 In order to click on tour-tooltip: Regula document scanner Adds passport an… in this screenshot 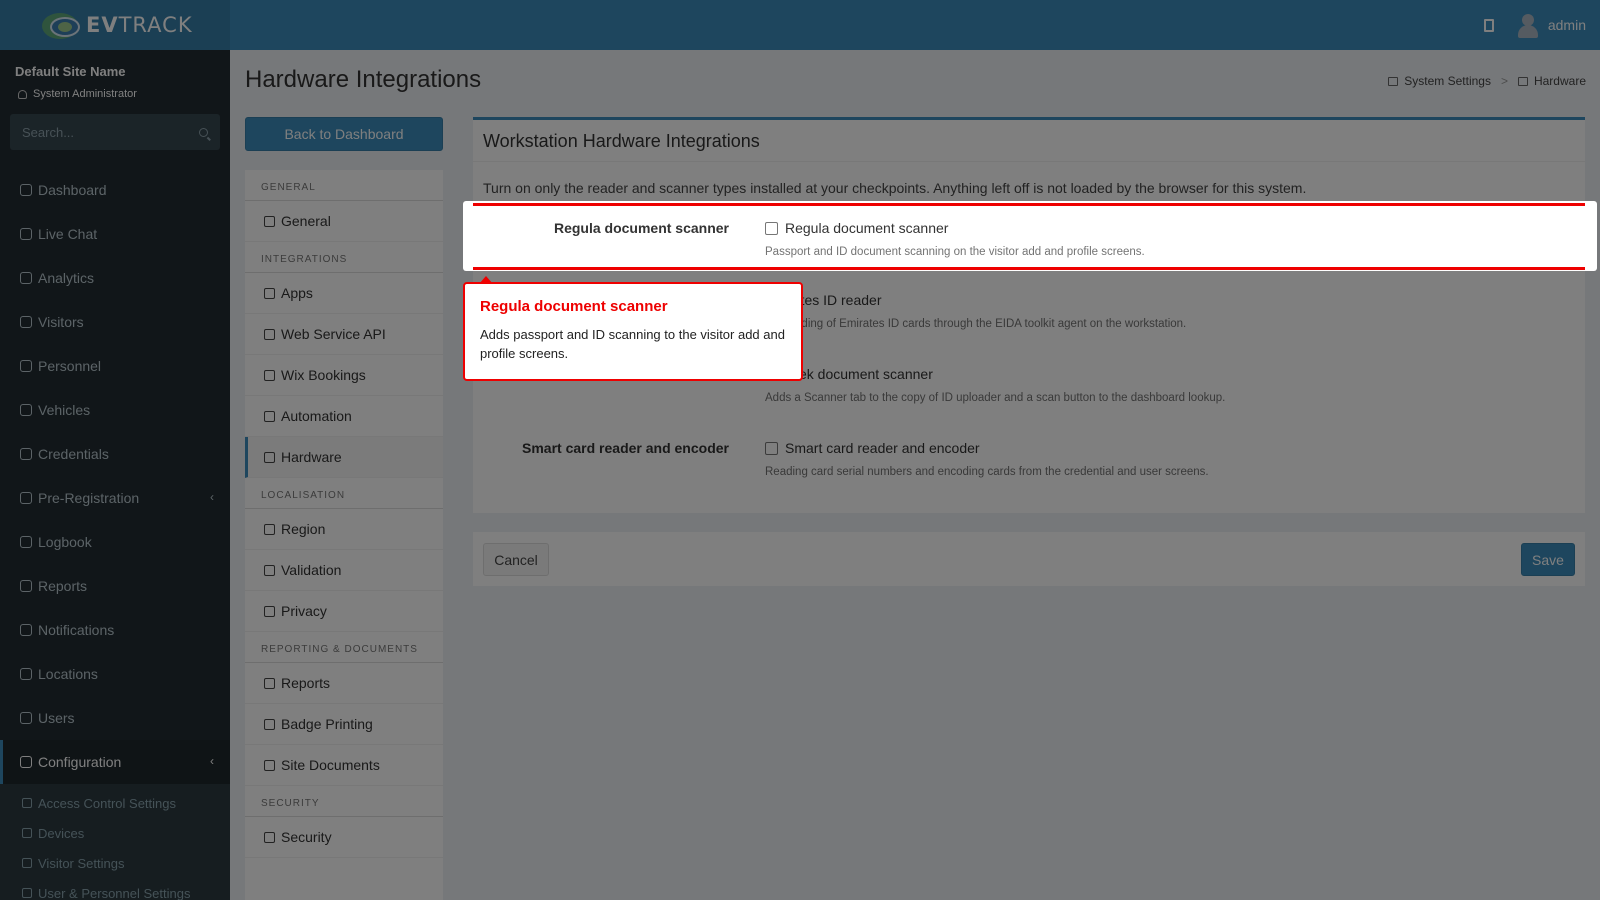, I will do `click(633, 328)`.